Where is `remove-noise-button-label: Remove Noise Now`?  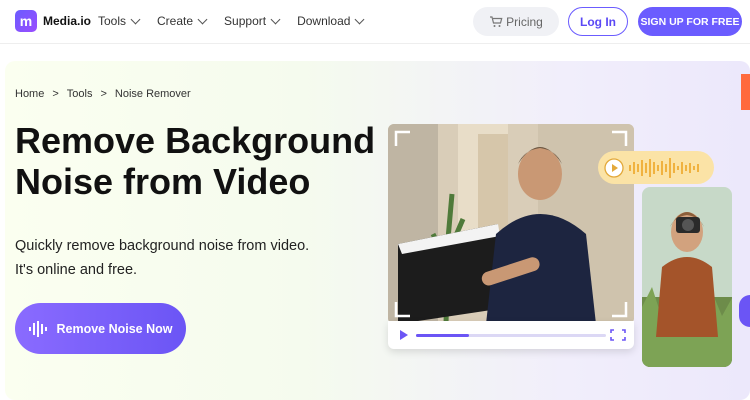
remove-noise-button-label: Remove Noise Now is located at coordinates (114, 328).